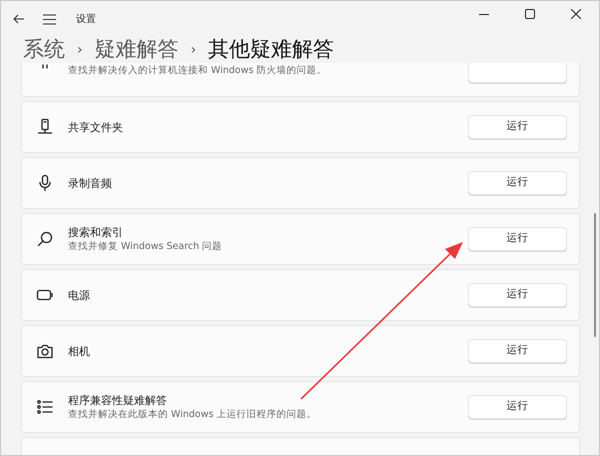  Describe the element at coordinates (192, 415) in the screenshot. I see `troubleshooter-description: 查找并解决在此版本的 Windows 上运行旧程序的问题。` at that location.